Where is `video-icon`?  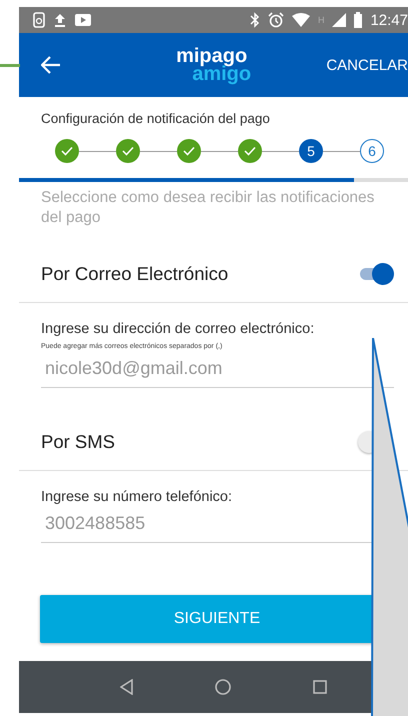 video-icon is located at coordinates (83, 20).